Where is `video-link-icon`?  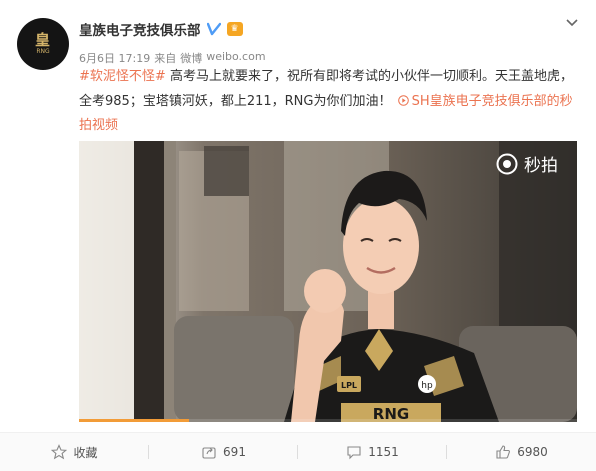
video-link-icon is located at coordinates (403, 100).